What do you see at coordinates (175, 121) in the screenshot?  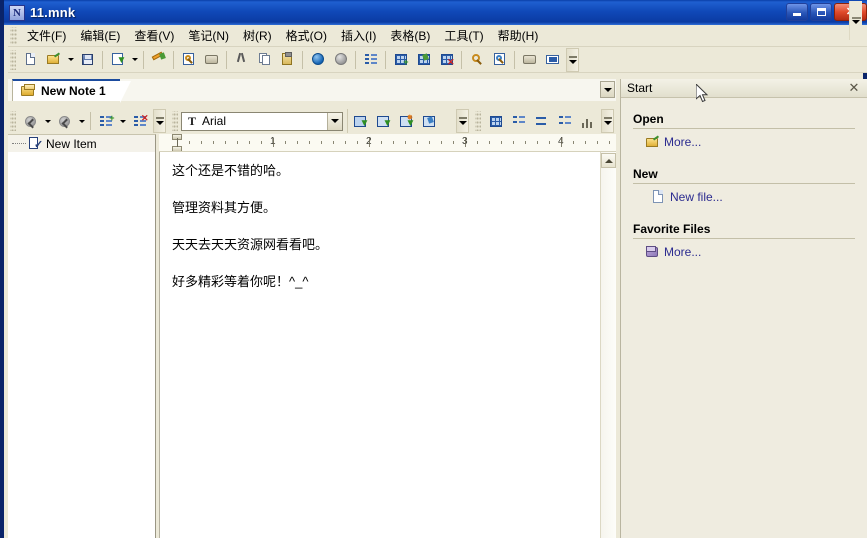 I see `font-toolbar-grip` at bounding box center [175, 121].